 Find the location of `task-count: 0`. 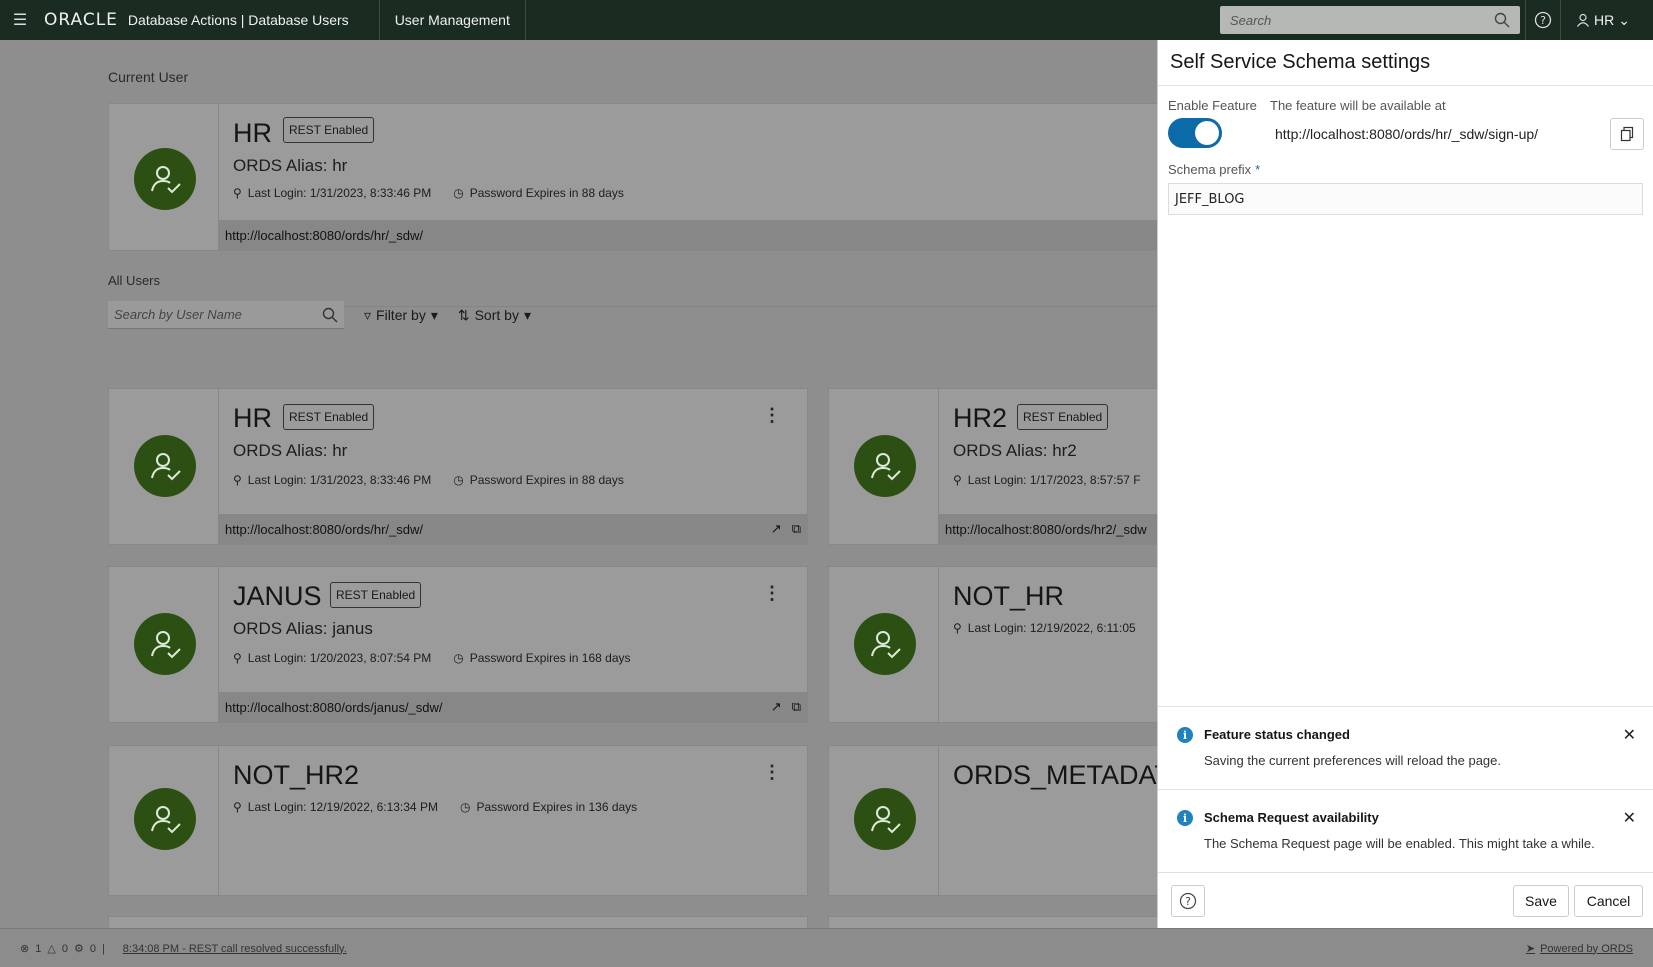

task-count: 0 is located at coordinates (92, 948).